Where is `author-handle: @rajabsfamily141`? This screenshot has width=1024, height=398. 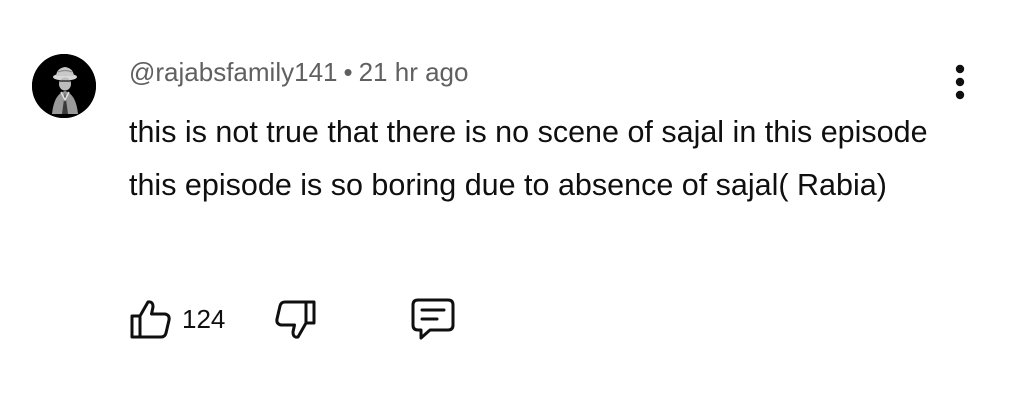 author-handle: @rajabsfamily141 is located at coordinates (233, 72).